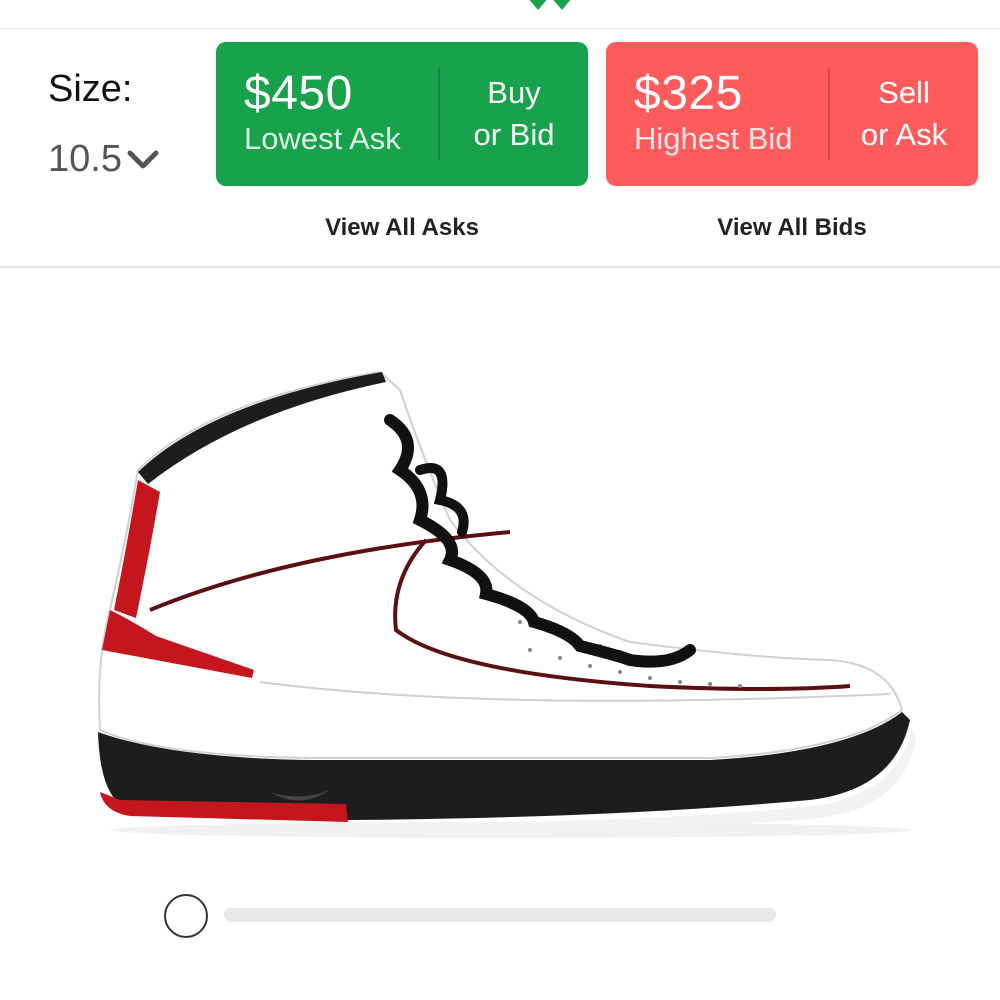 The width and height of the screenshot is (1000, 1000). What do you see at coordinates (904, 92) in the screenshot?
I see `sell-action-line1: Sell` at bounding box center [904, 92].